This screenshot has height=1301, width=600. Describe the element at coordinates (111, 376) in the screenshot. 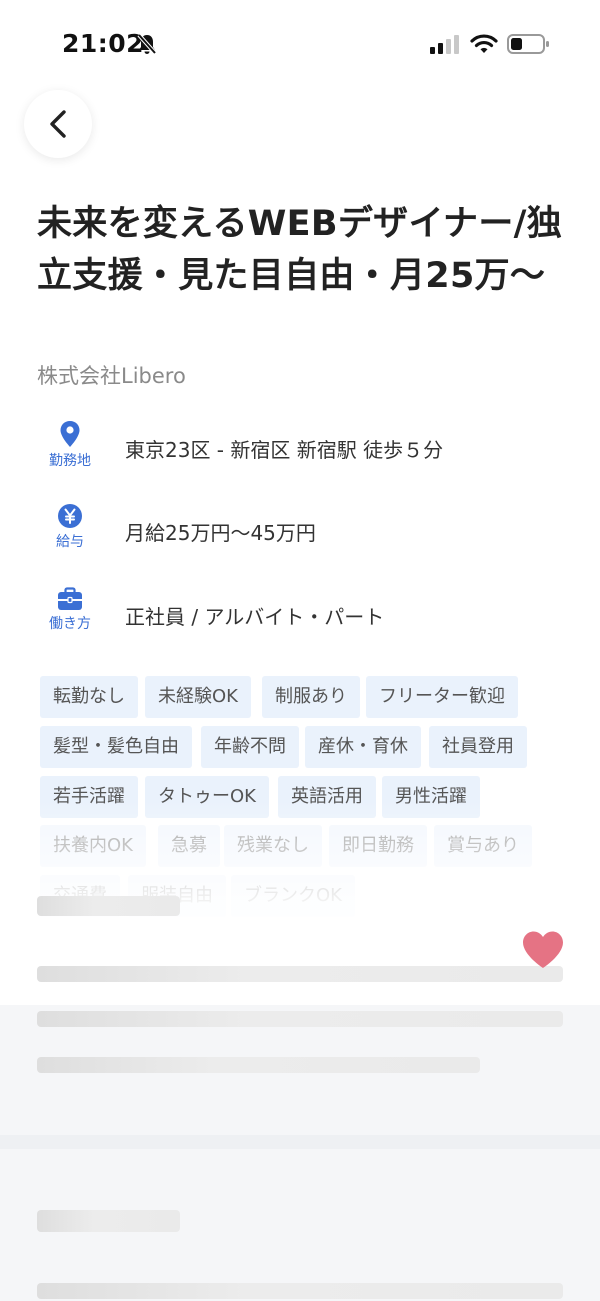

I see `company-name: 株式会社Libero` at that location.